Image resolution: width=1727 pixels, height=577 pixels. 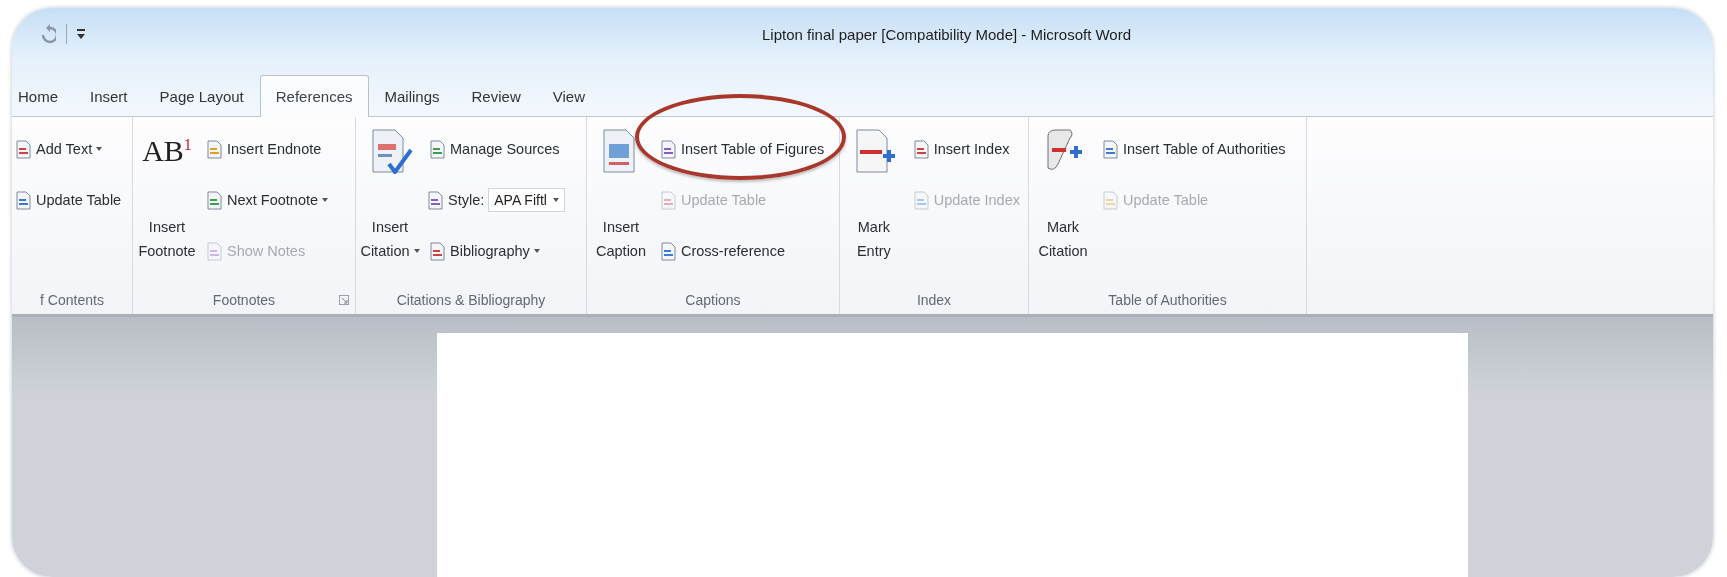 What do you see at coordinates (201, 96) in the screenshot?
I see `ribbon-tab: Page Layout` at bounding box center [201, 96].